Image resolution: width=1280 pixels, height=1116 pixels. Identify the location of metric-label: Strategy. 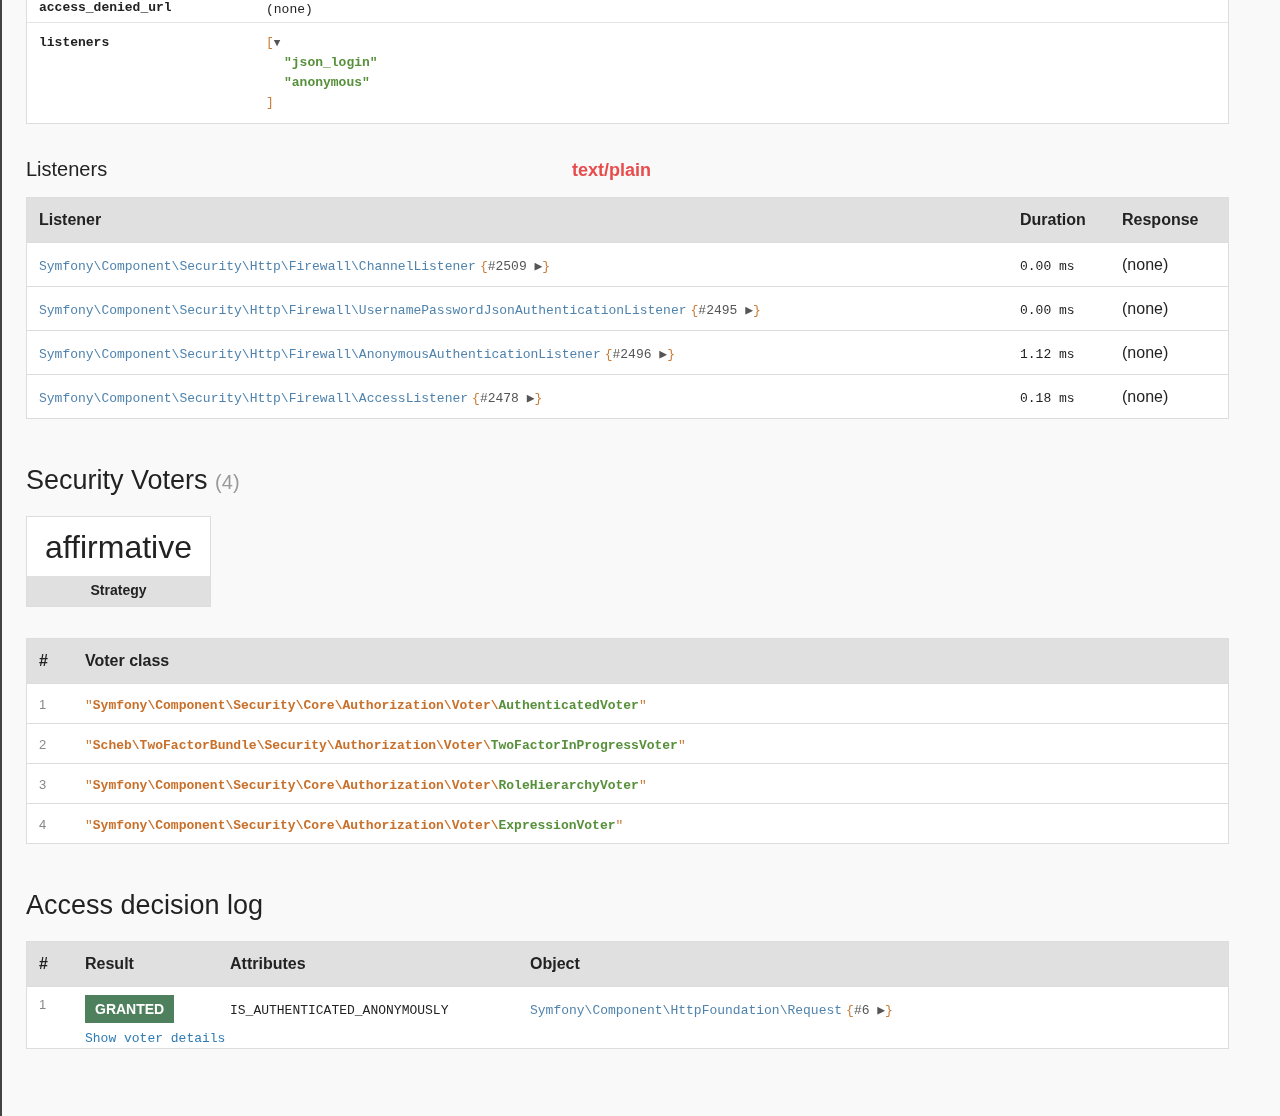
(118, 591).